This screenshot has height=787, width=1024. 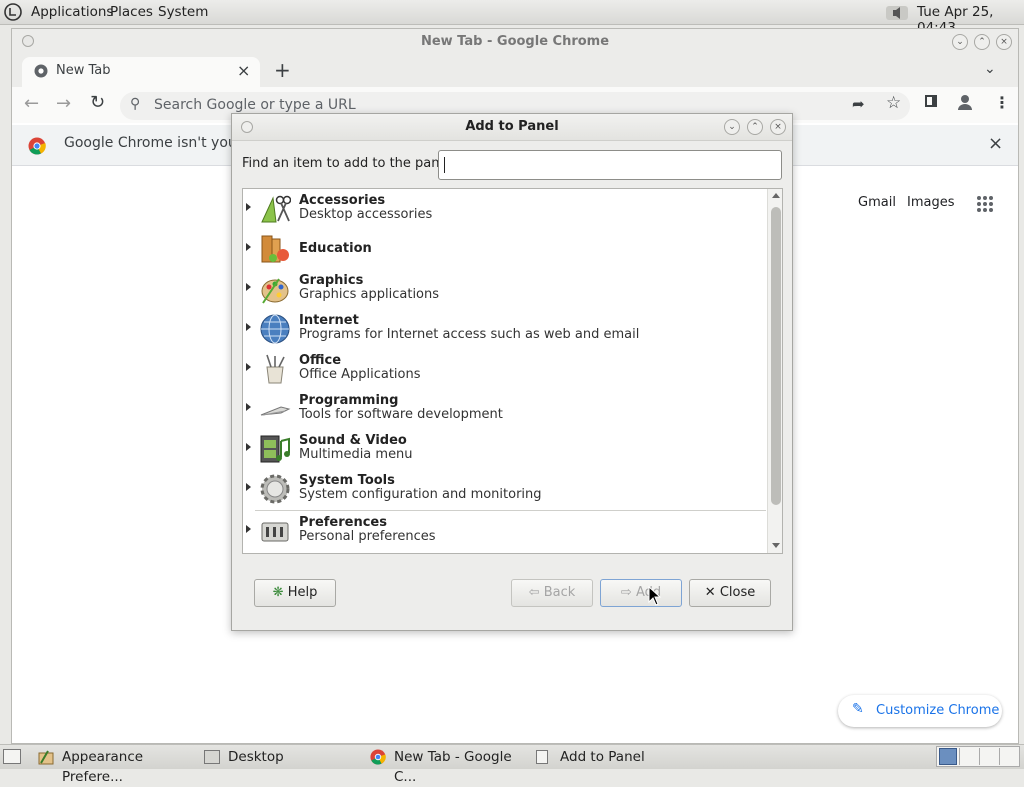 What do you see at coordinates (641, 593) in the screenshot?
I see `add-button: ⇨ Add` at bounding box center [641, 593].